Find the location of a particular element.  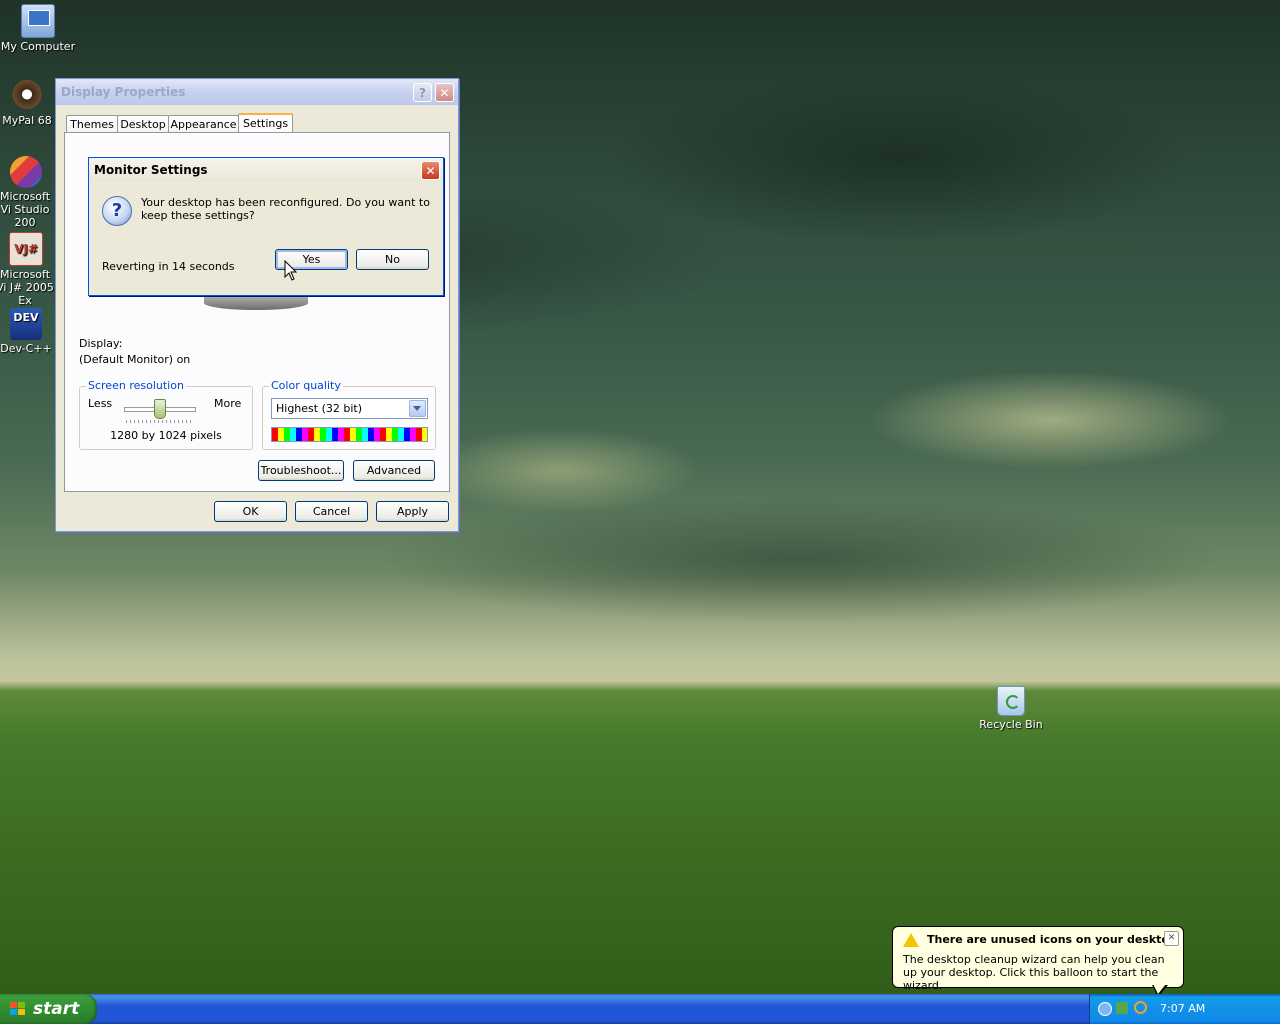

recycle-bin-icon is located at coordinates (1011, 701).